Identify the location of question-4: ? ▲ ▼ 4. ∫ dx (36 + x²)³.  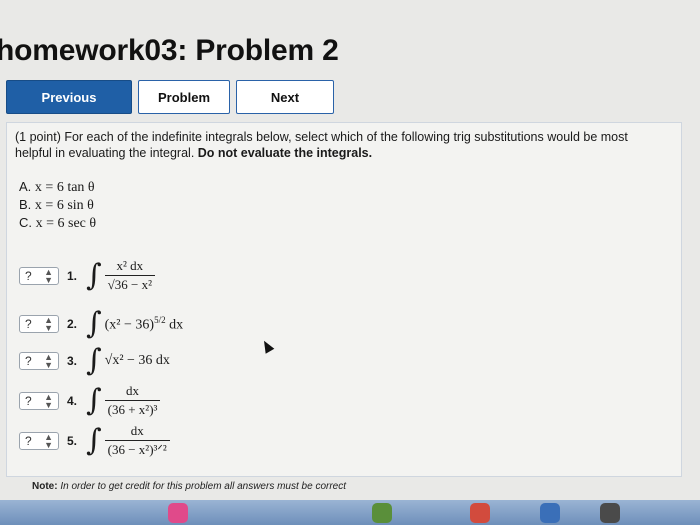
(90, 400).